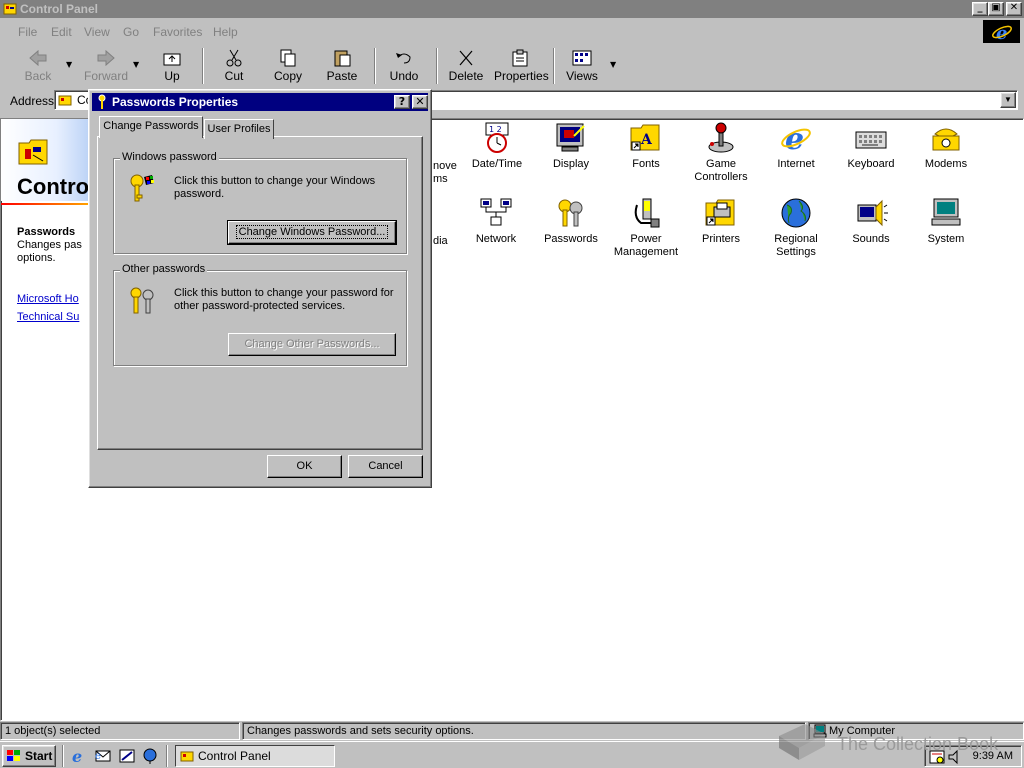  Describe the element at coordinates (29, 756) in the screenshot. I see `start-button: Start` at that location.